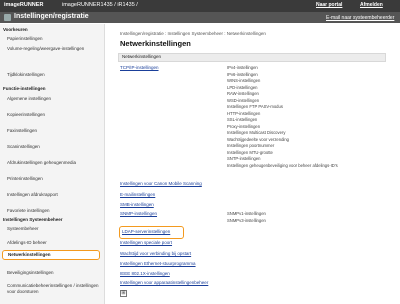 This screenshot has width=400, height=304. What do you see at coordinates (256, 132) in the screenshot?
I see `tcpip-detail: Instellingen Multicast Discovery` at bounding box center [256, 132].